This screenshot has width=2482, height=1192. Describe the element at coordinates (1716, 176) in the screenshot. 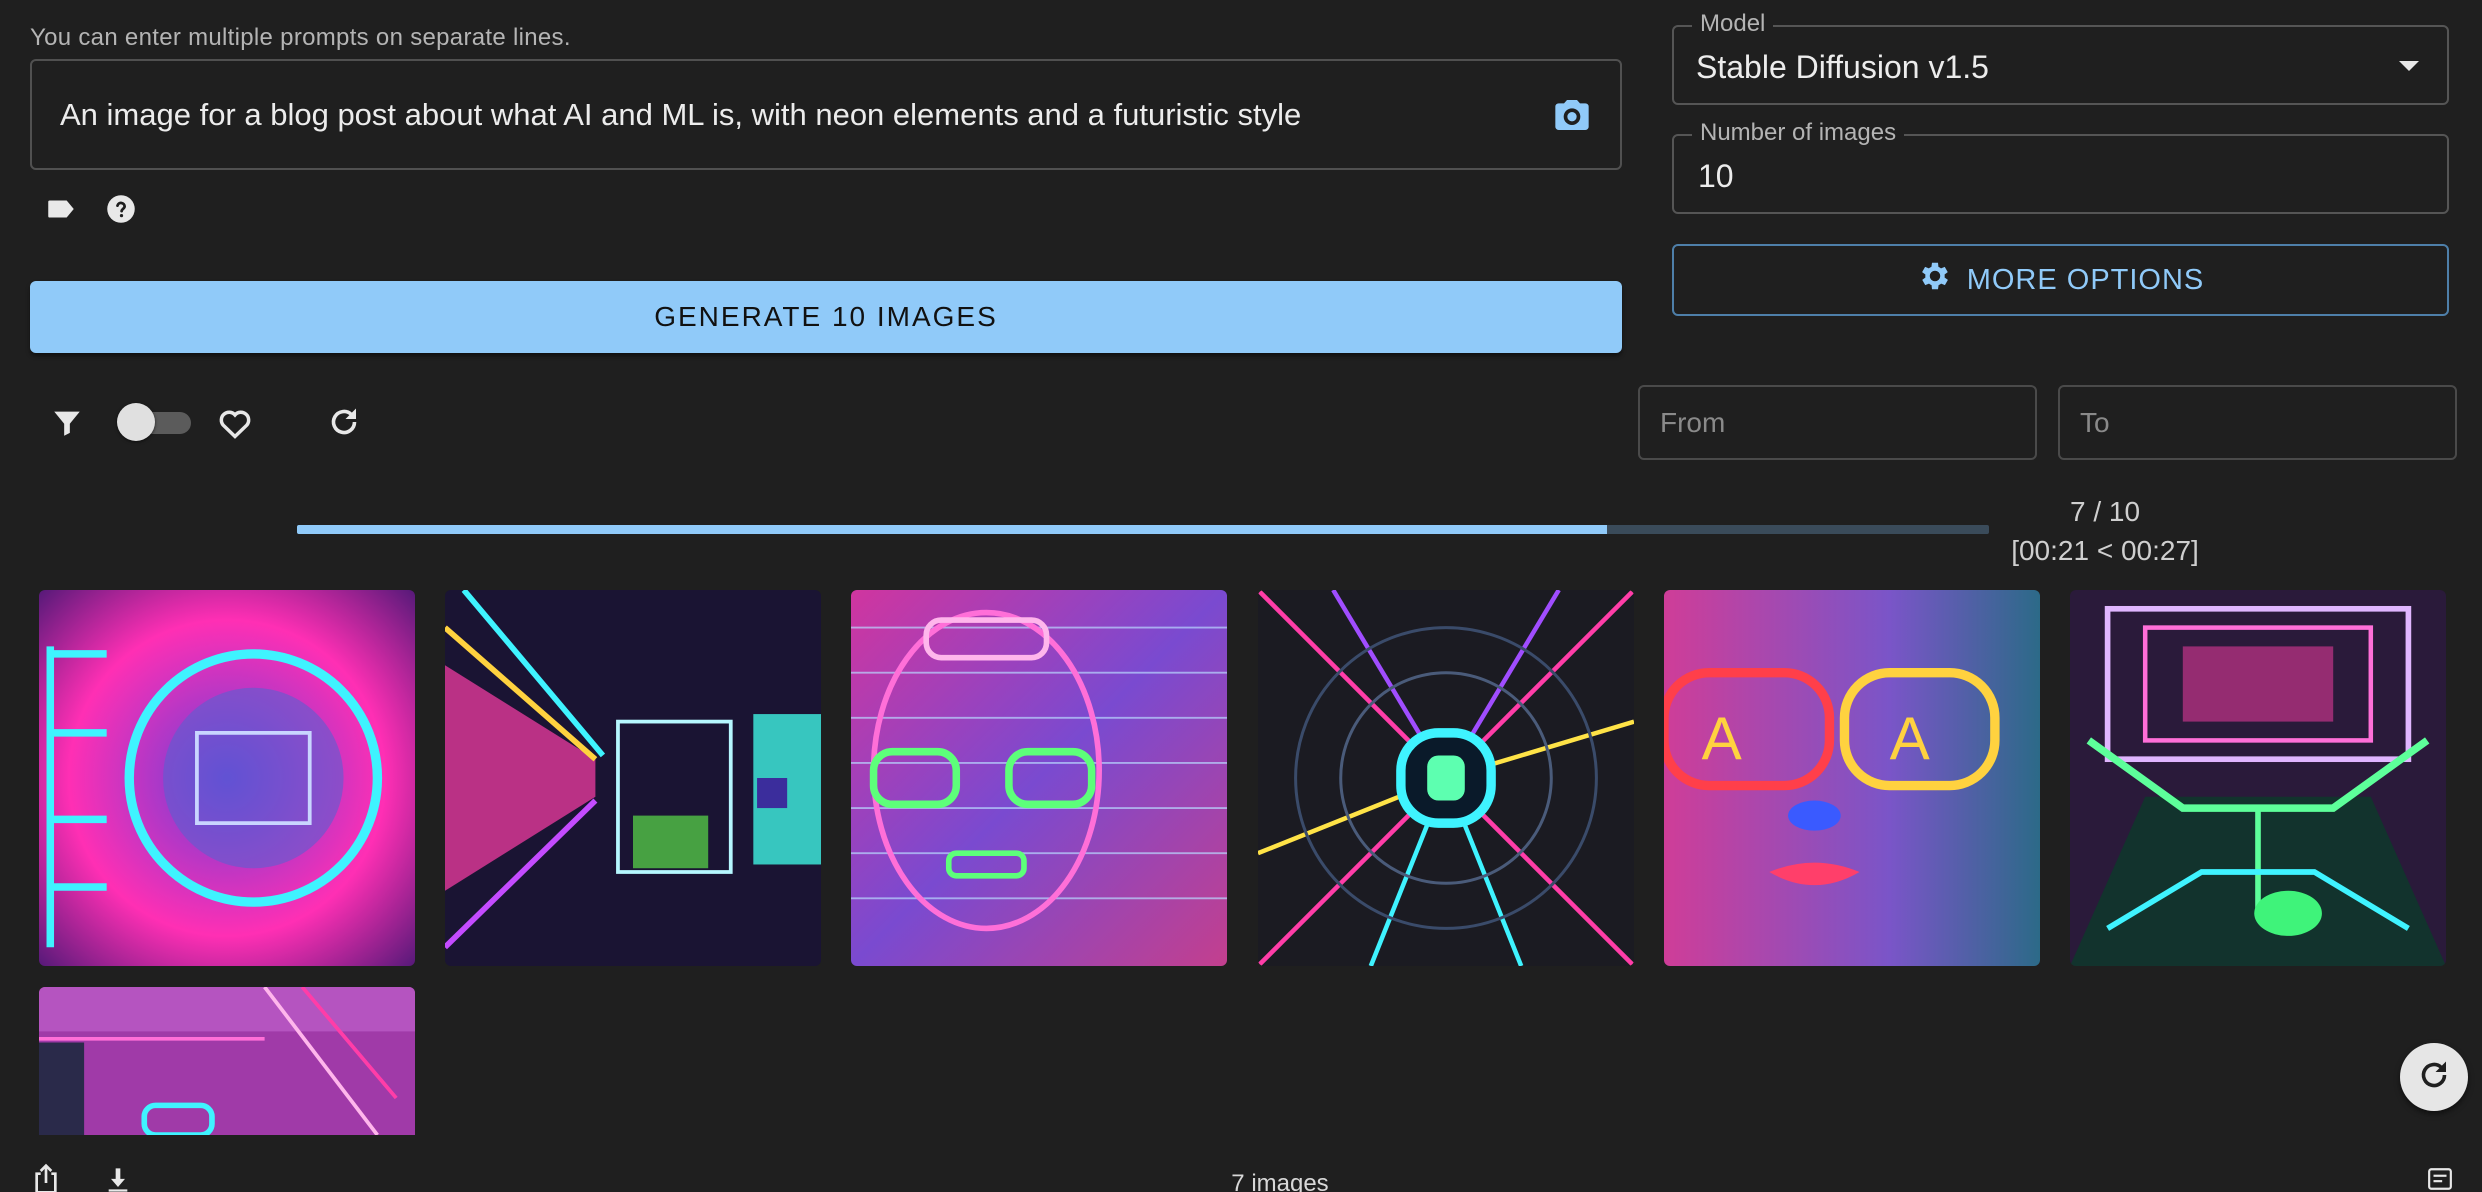

I see `number-of-images-value: 10` at that location.